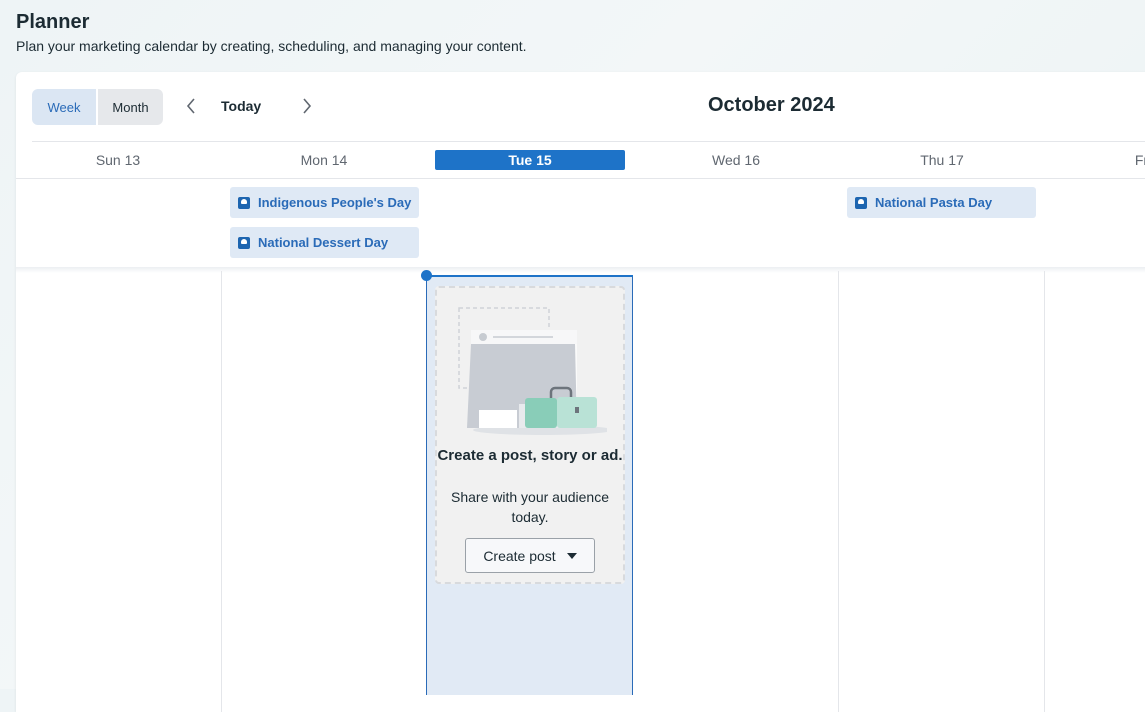 Image resolution: width=1145 pixels, height=712 pixels. Describe the element at coordinates (130, 107) in the screenshot. I see `month-view-button: Month` at that location.